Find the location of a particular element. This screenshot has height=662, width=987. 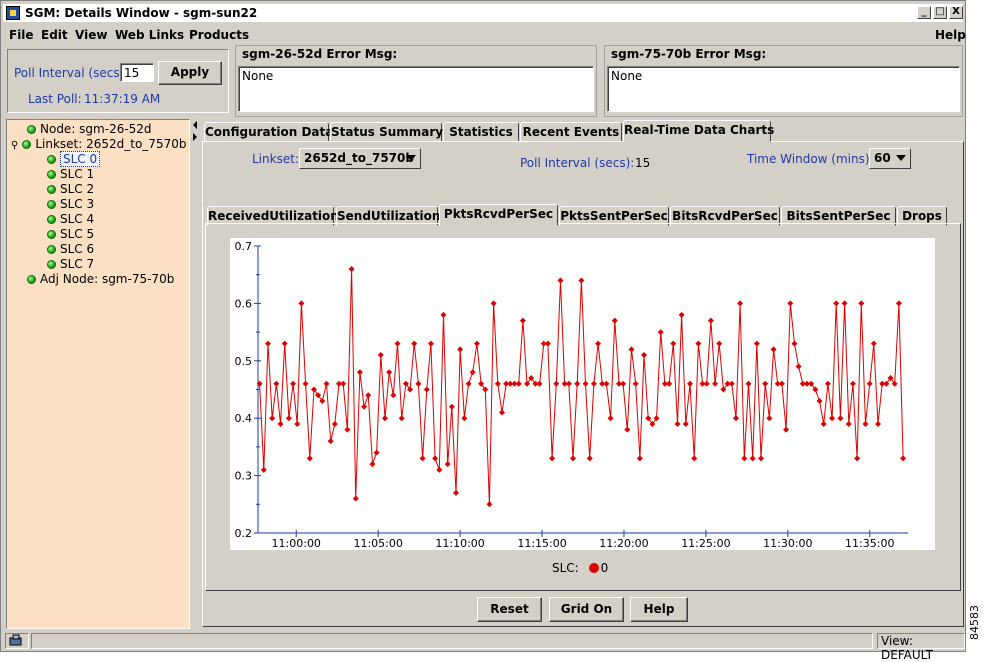

y-tick-label: 0.6 is located at coordinates (244, 303).